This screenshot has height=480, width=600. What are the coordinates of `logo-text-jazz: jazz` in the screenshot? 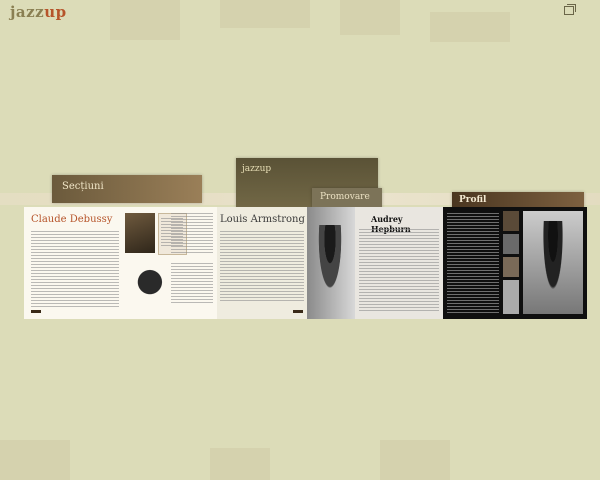 It's located at (27, 12).